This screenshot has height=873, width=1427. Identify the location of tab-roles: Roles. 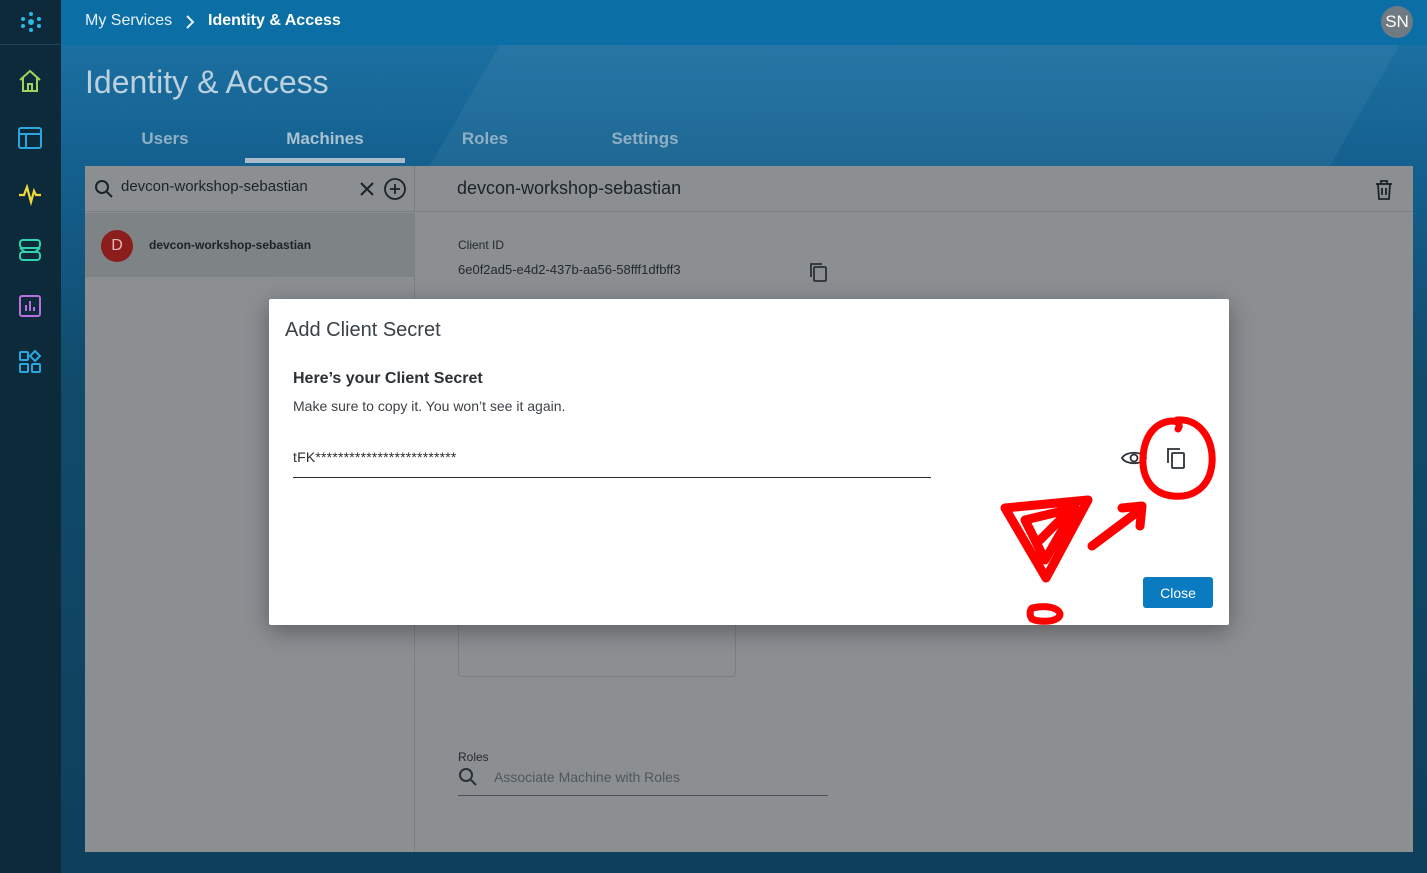
(485, 139).